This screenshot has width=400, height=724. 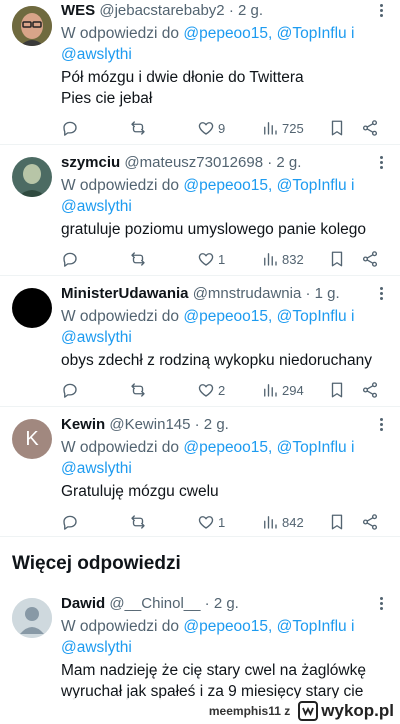 I want to click on like-count: 2, so click(x=222, y=390).